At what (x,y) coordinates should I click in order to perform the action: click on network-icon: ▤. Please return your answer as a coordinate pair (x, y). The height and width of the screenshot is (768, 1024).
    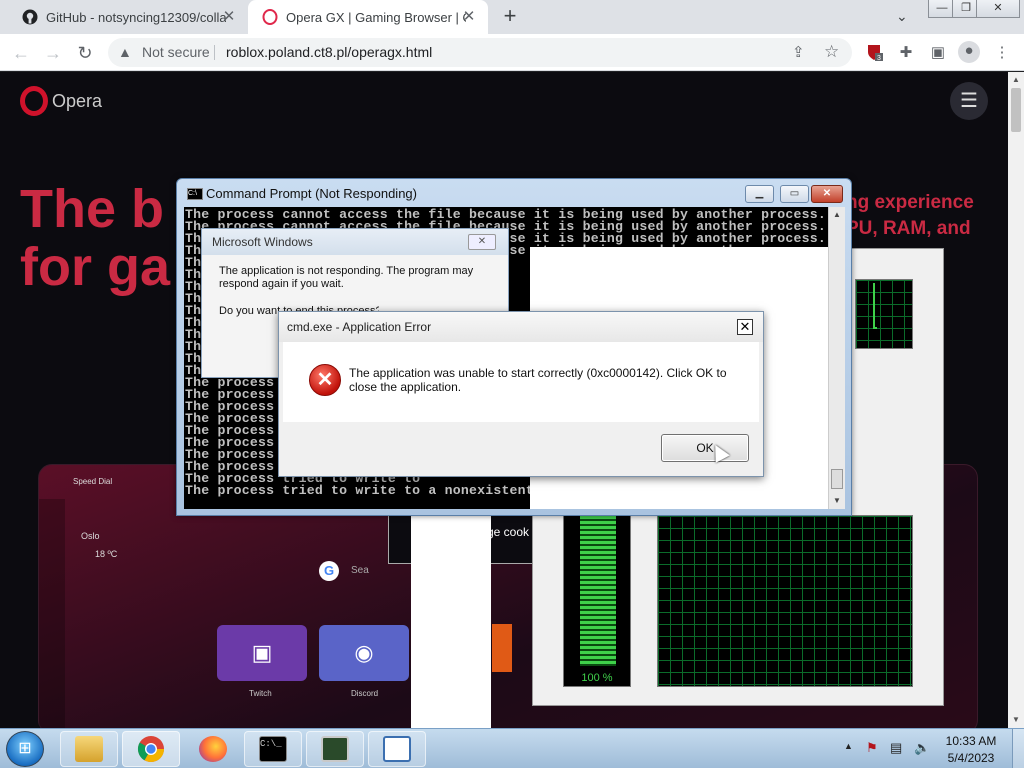
    Looking at the image, I should click on (896, 748).